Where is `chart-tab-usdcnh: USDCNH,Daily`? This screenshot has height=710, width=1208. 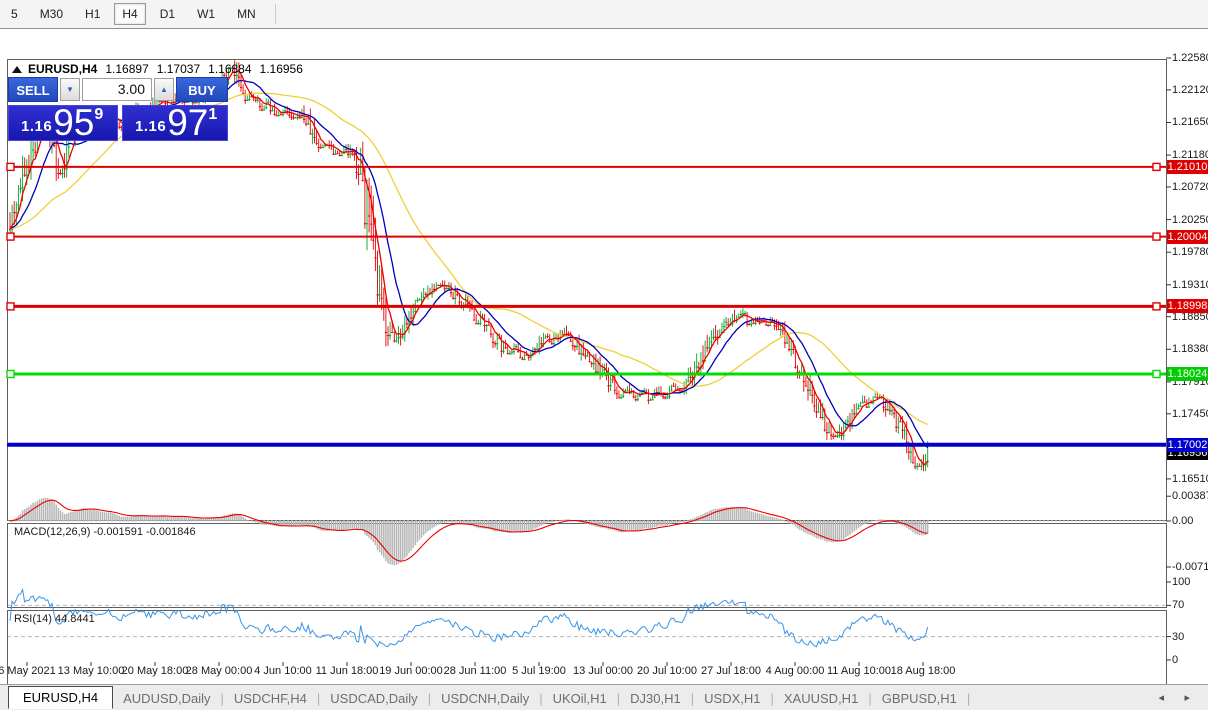
chart-tab-usdcnh: USDCNH,Daily is located at coordinates (485, 698).